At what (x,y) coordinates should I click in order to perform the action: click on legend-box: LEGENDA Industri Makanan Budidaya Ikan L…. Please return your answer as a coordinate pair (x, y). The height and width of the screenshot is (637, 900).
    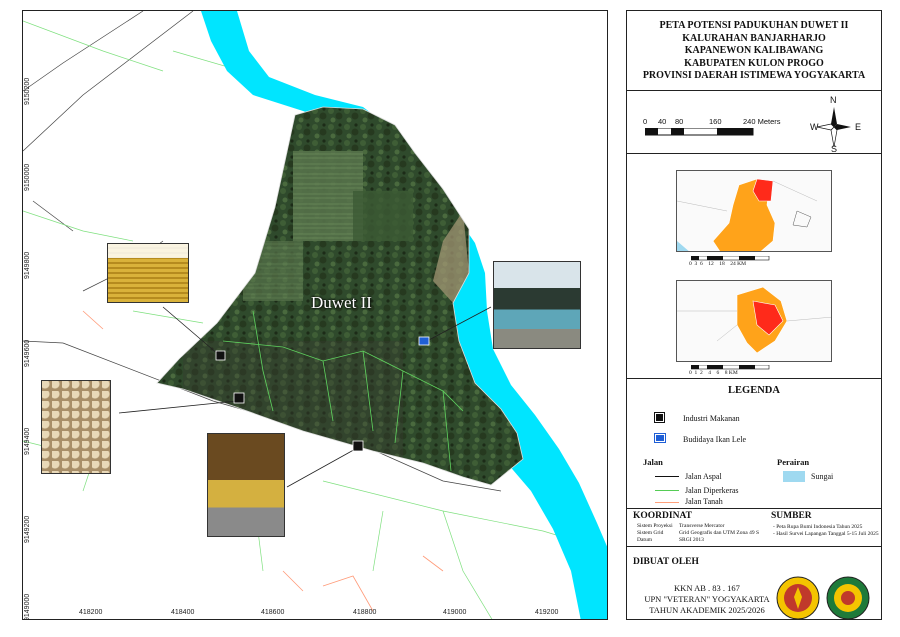
    Looking at the image, I should click on (754, 444).